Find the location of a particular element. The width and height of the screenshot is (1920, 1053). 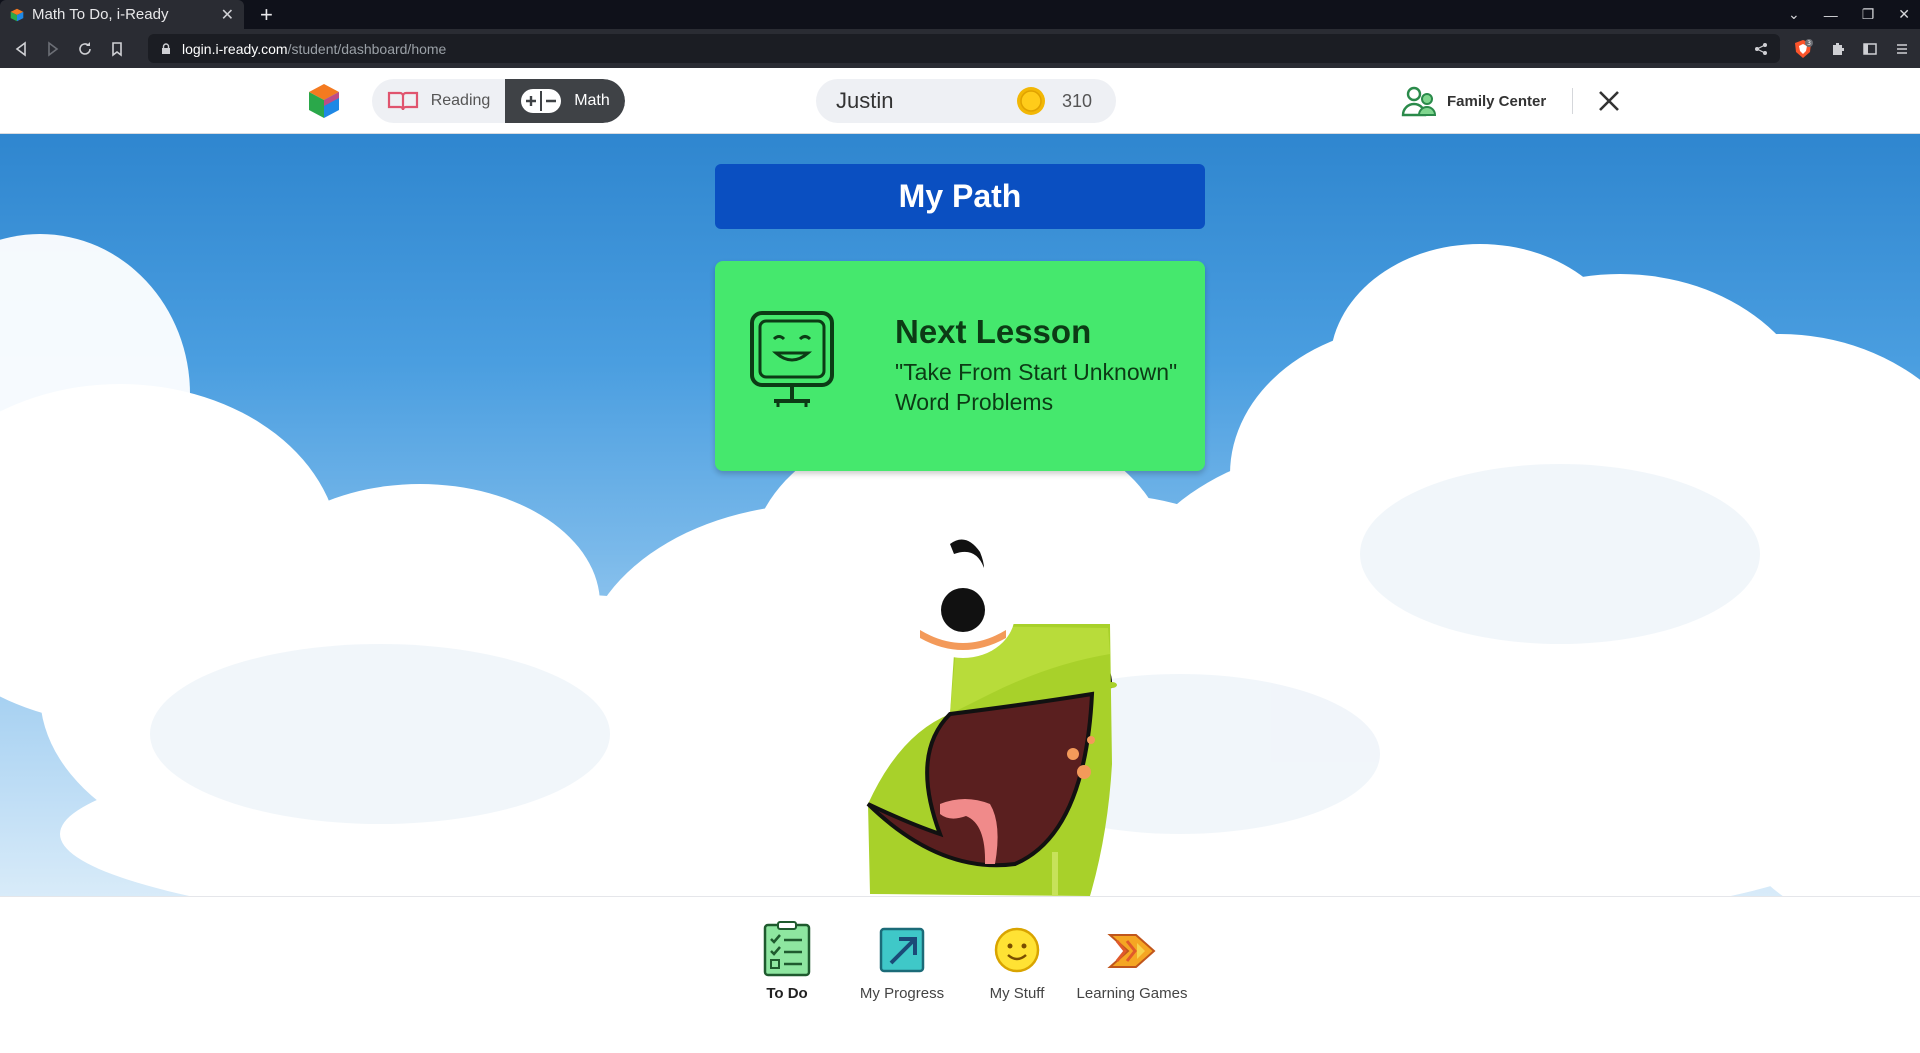

nav-my-stuff: My Stuff is located at coordinates (1017, 961).